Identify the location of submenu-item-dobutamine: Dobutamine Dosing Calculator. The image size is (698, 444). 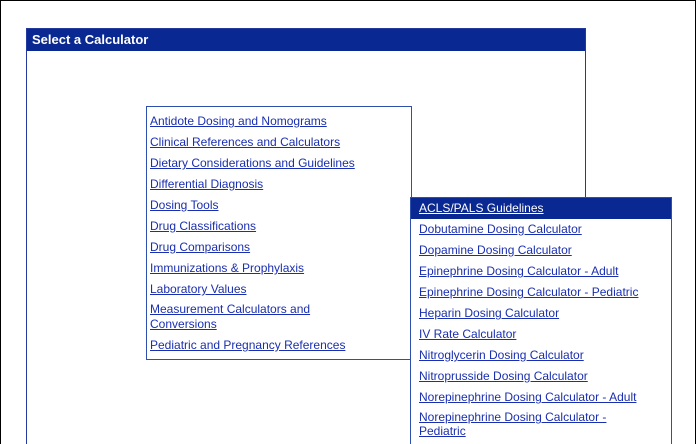
(543, 229).